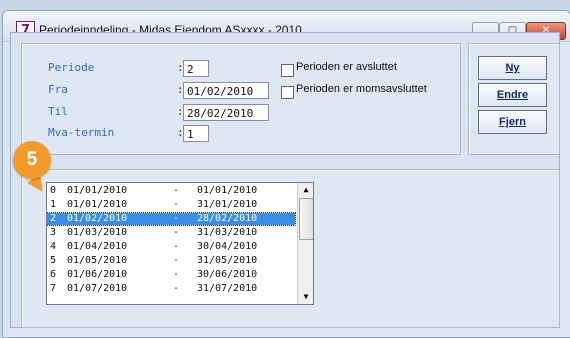 Image resolution: width=570 pixels, height=338 pixels. Describe the element at coordinates (512, 68) in the screenshot. I see `ny-button: Ny` at that location.